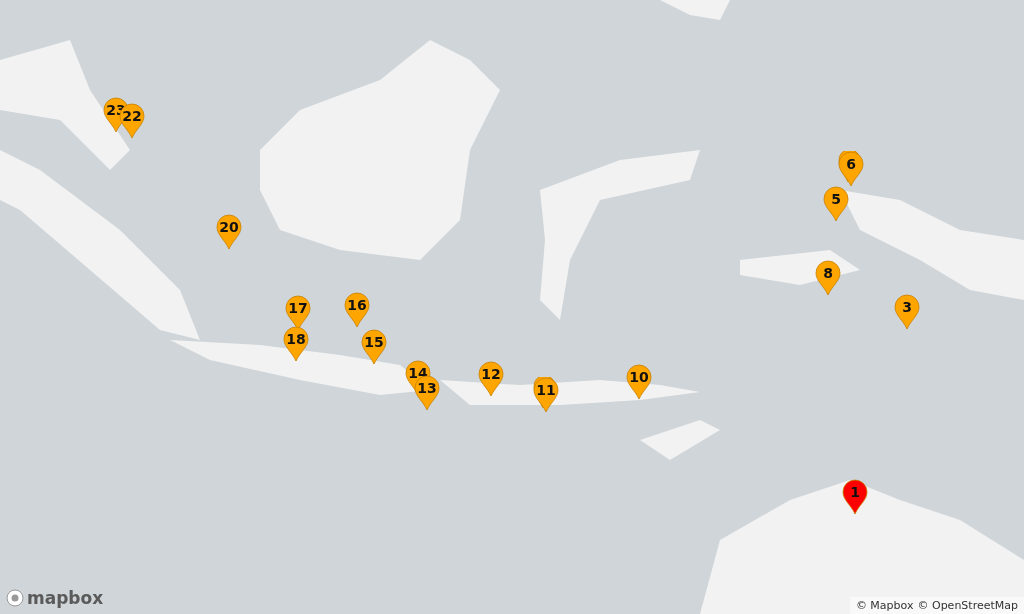  What do you see at coordinates (851, 169) in the screenshot?
I see `map-pin: 6` at bounding box center [851, 169].